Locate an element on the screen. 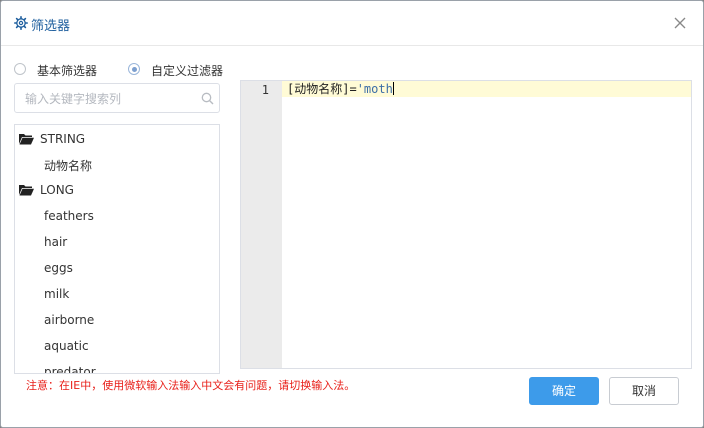 The height and width of the screenshot is (428, 704). editor-gutter: 1 is located at coordinates (261, 224).